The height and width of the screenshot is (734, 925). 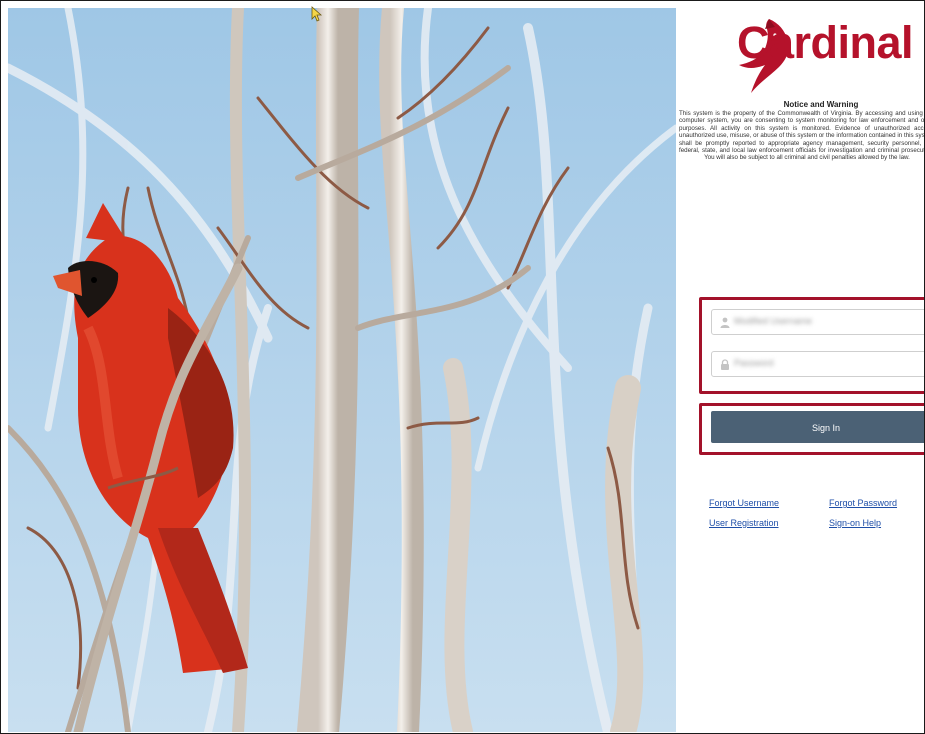 What do you see at coordinates (725, 364) in the screenshot?
I see `lock-icon` at bounding box center [725, 364].